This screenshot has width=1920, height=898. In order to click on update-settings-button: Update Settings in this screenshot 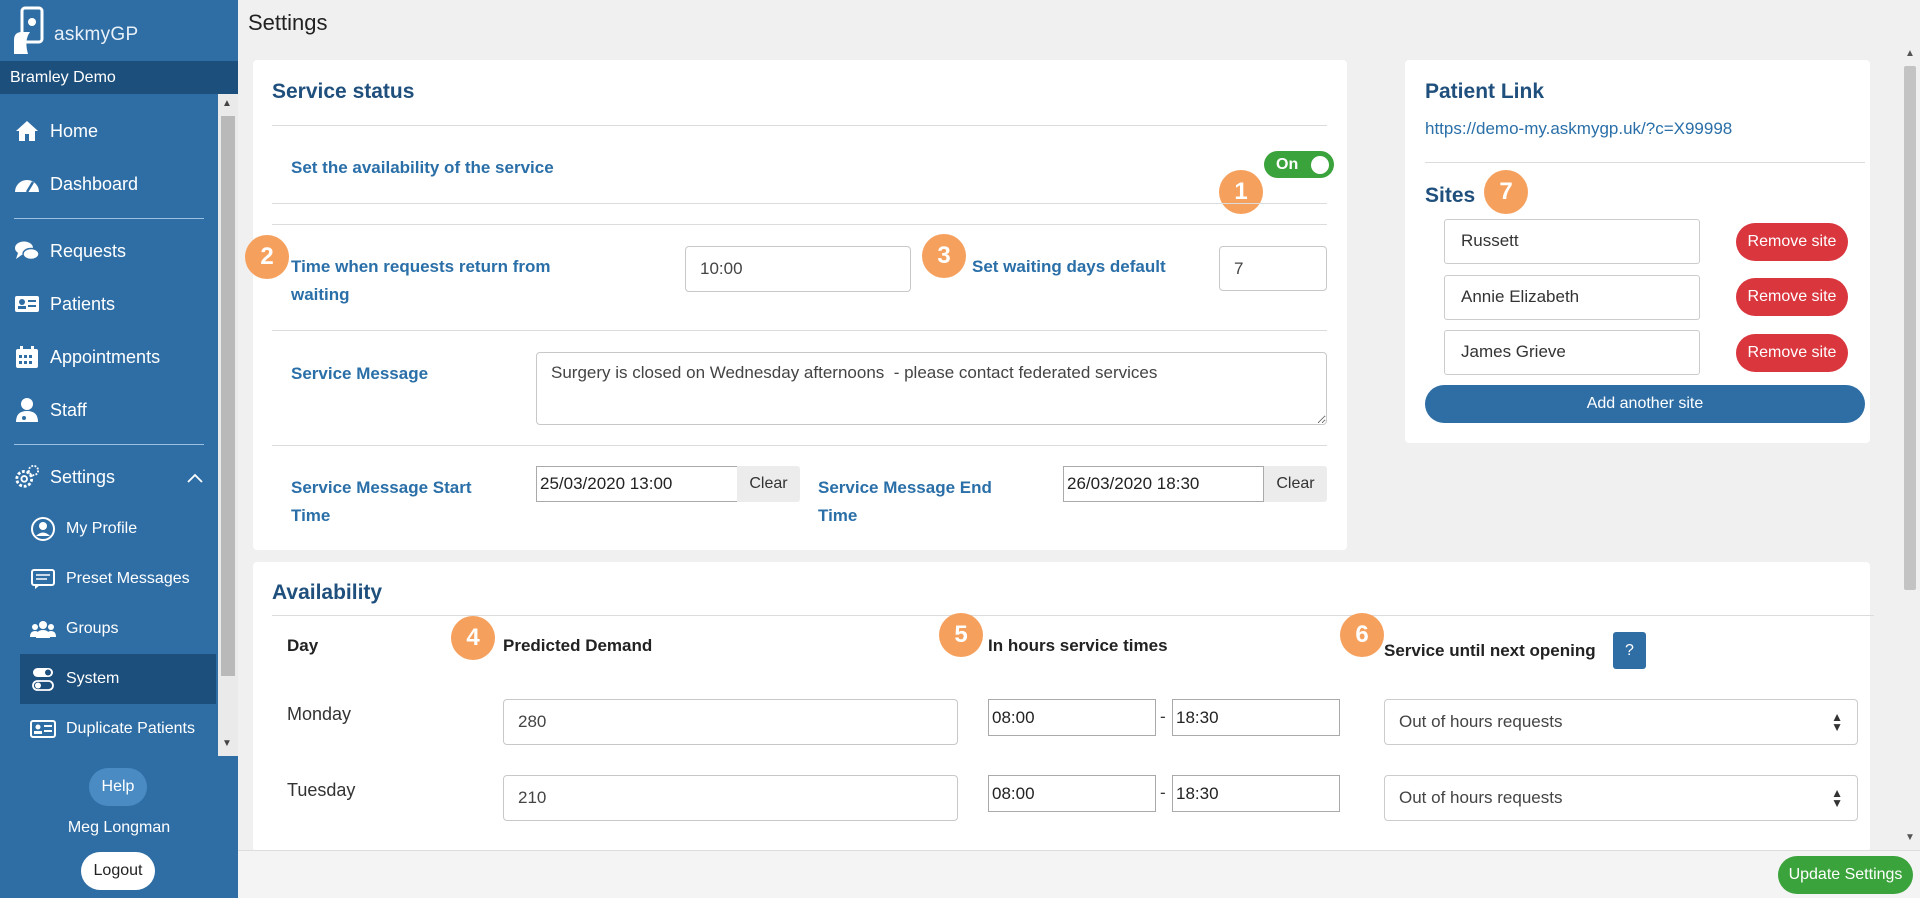, I will do `click(1845, 875)`.